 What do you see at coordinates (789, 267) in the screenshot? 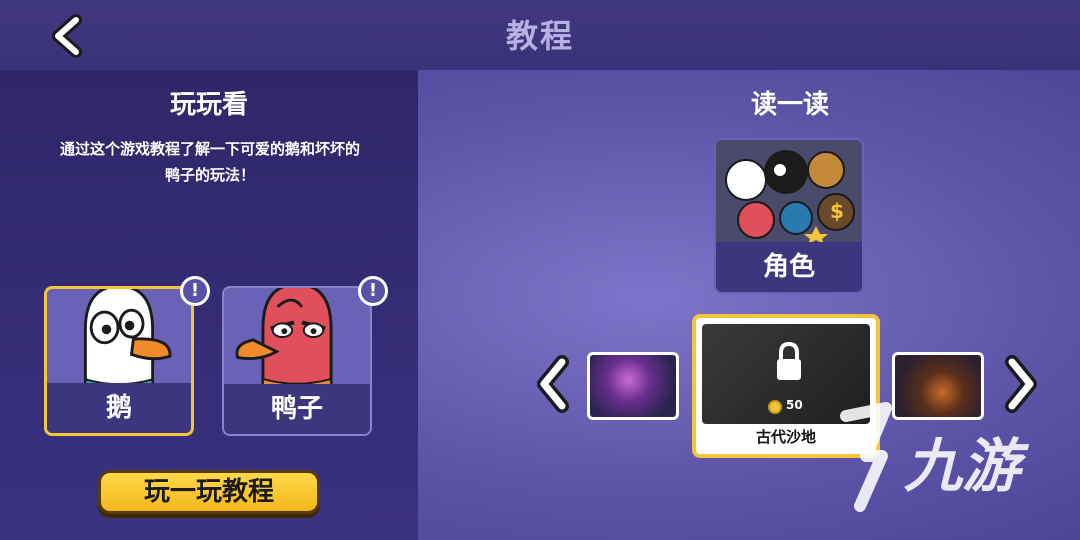
I see `roles-card-label: 角色` at bounding box center [789, 267].